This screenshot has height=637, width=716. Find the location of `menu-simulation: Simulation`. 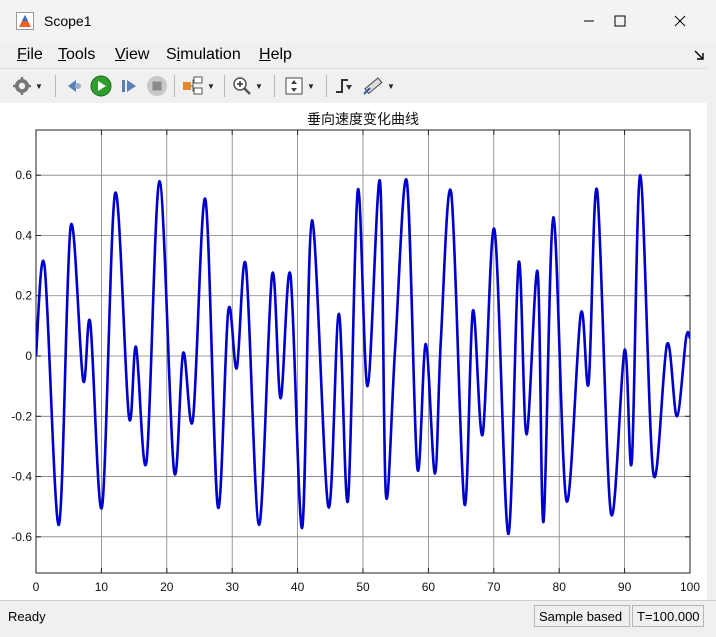

menu-simulation: Simulation is located at coordinates (203, 55).